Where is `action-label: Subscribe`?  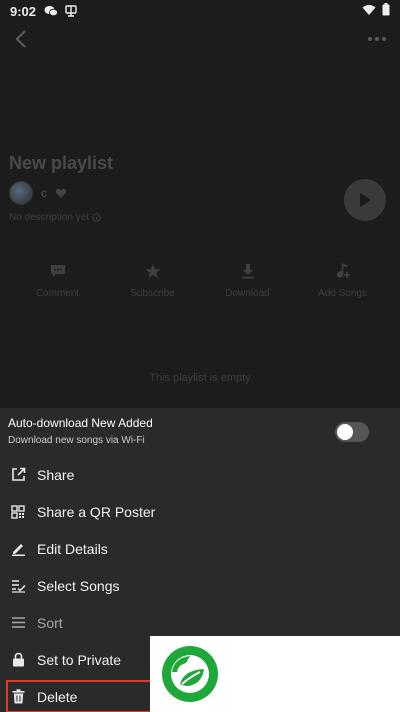 action-label: Subscribe is located at coordinates (152, 293).